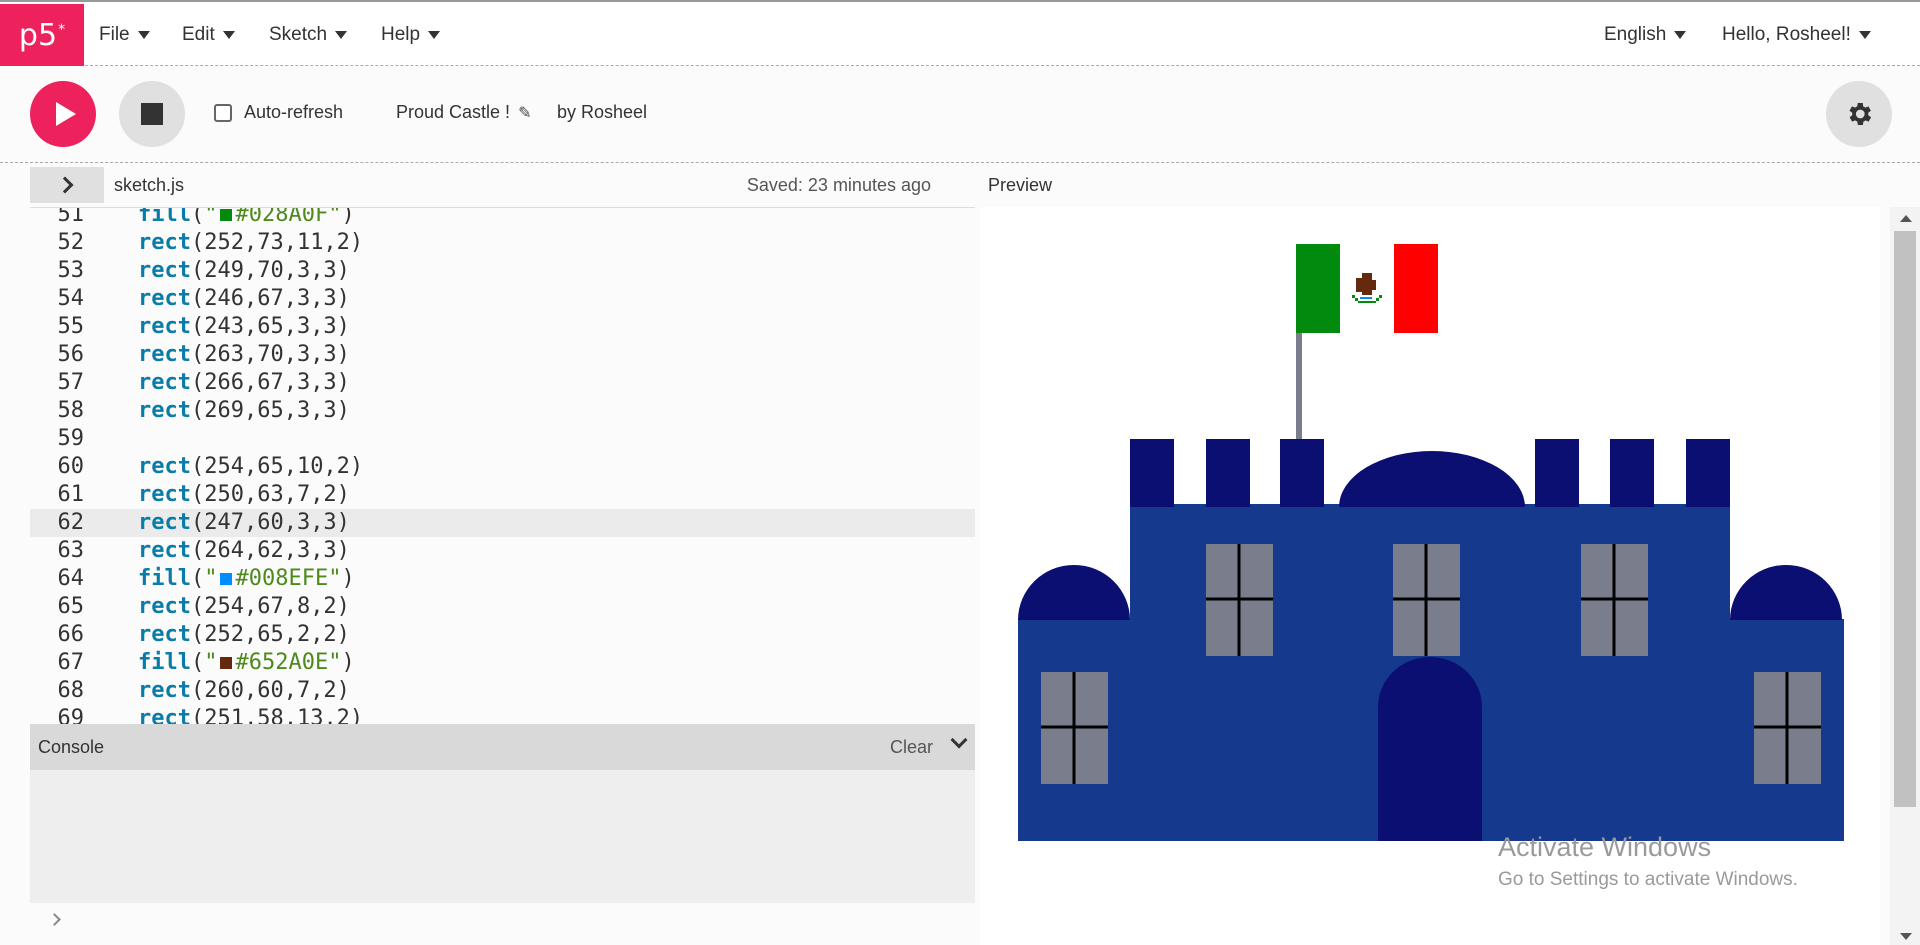 This screenshot has height=945, width=1920. I want to click on toolbar: Auto-refresh Proud Castle ! ✎ by Rosheel, so click(960, 115).